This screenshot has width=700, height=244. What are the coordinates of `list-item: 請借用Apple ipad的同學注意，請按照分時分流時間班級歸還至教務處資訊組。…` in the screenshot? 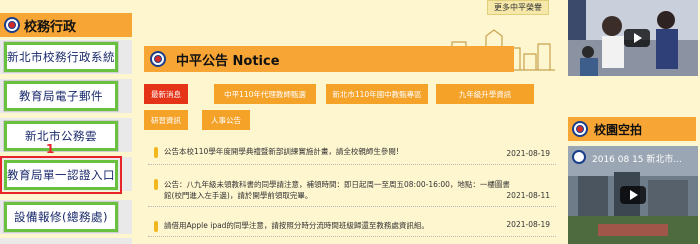 It's located at (352, 226).